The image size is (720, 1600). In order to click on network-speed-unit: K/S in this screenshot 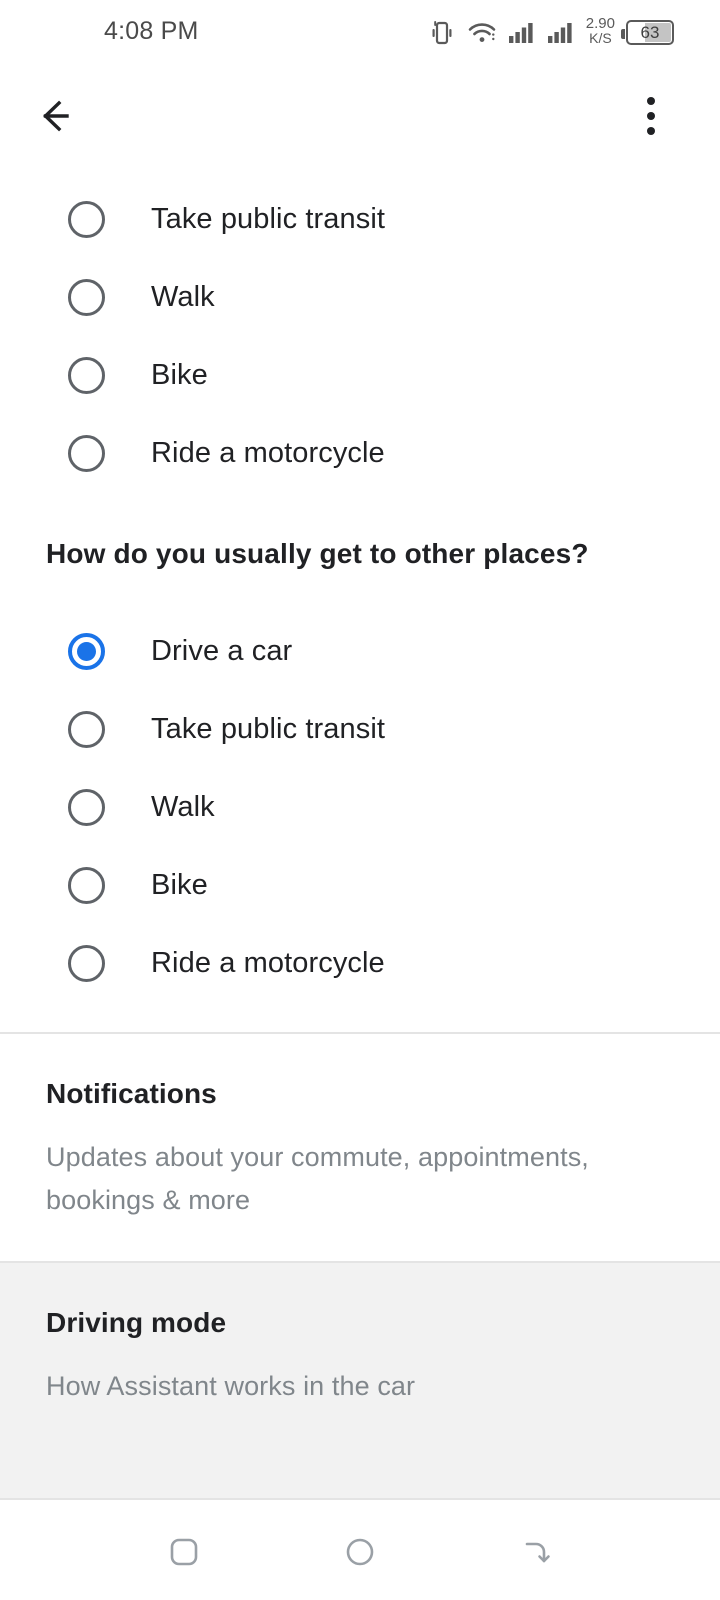, I will do `click(600, 38)`.